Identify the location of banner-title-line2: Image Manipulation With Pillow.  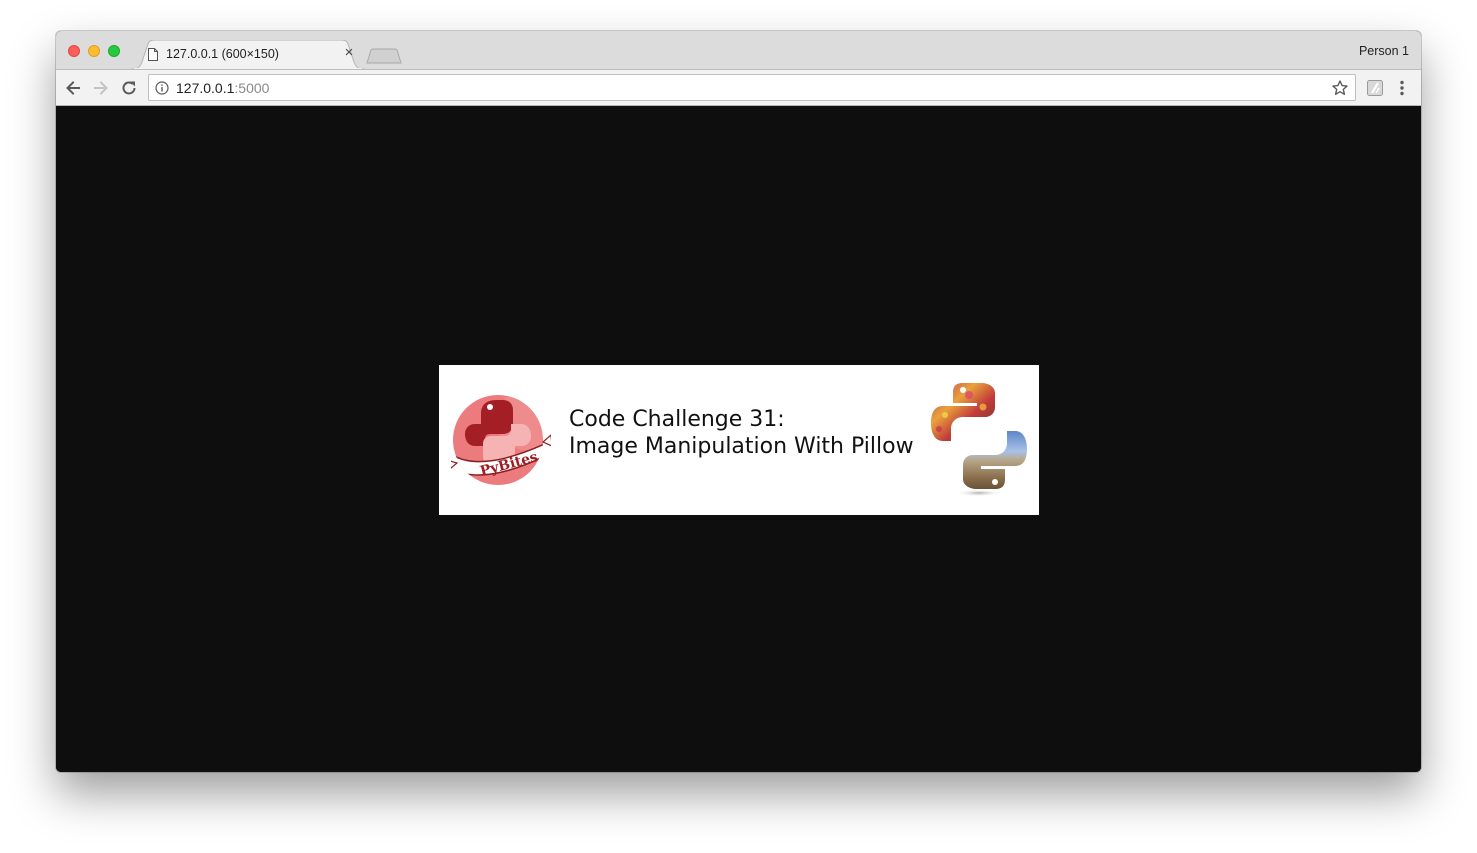
(741, 446).